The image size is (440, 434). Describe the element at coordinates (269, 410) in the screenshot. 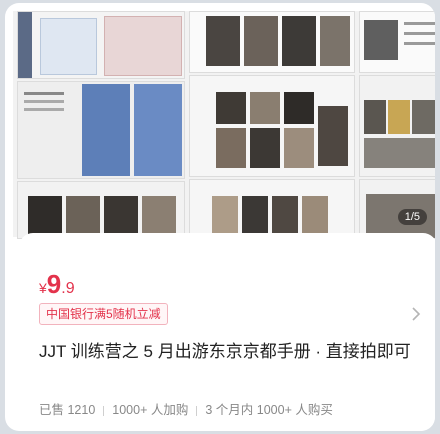

I see `recent-purchases: 3 个月内 1000+ 人购买` at that location.